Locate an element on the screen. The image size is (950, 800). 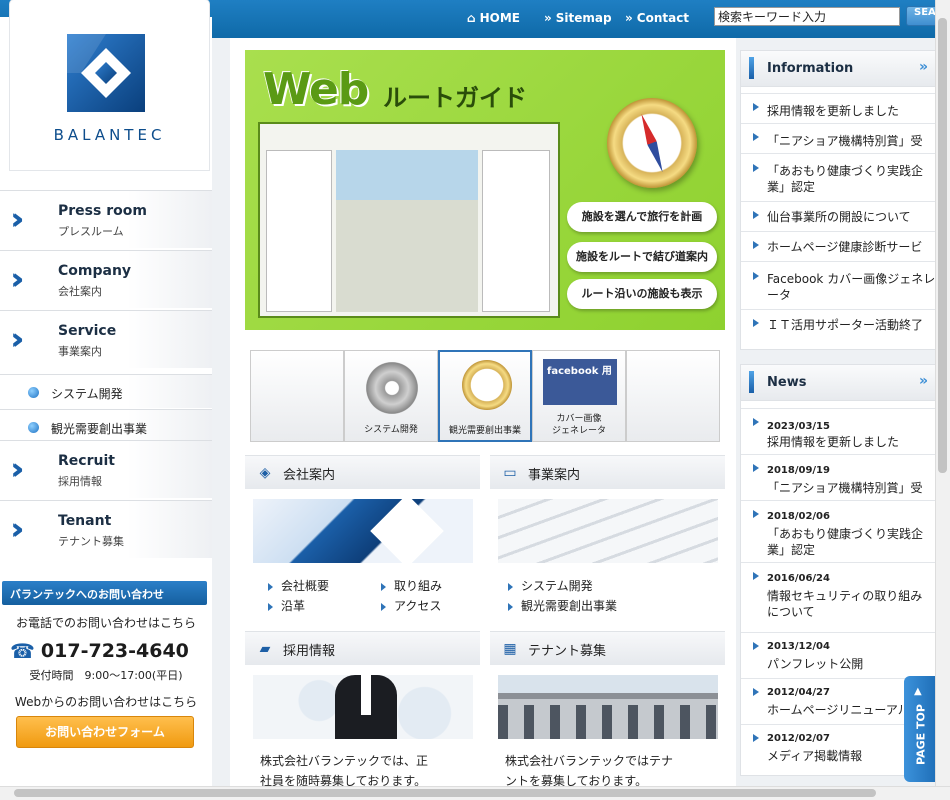
horizontal-scrollbar-thumb is located at coordinates (445, 793).